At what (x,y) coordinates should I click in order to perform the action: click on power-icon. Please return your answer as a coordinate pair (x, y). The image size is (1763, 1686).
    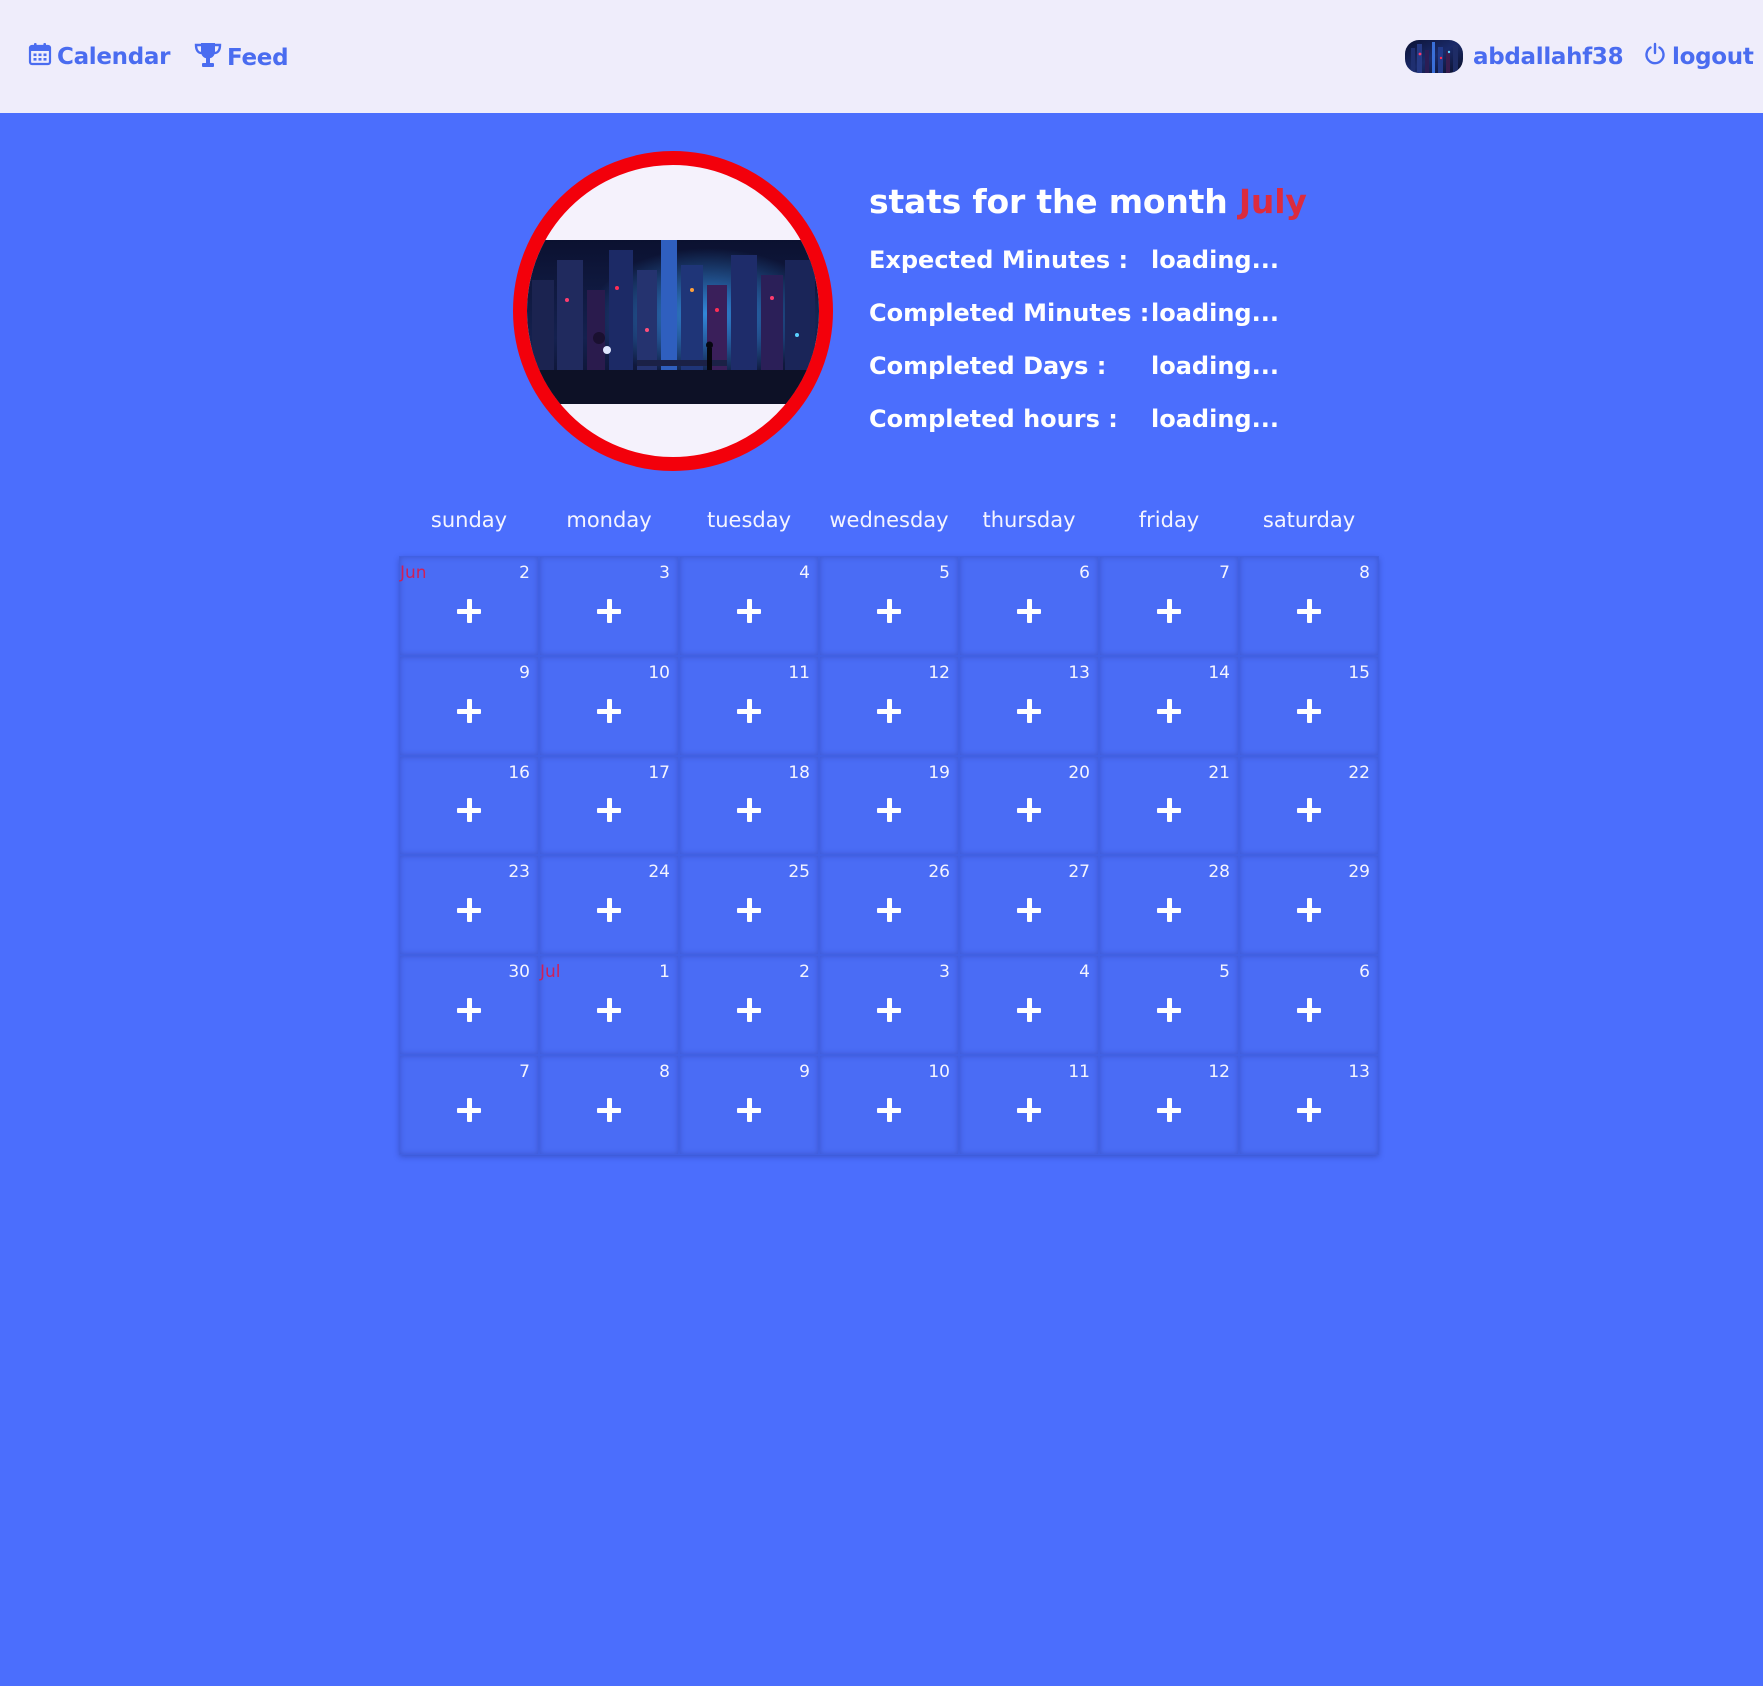
    Looking at the image, I should click on (1655, 57).